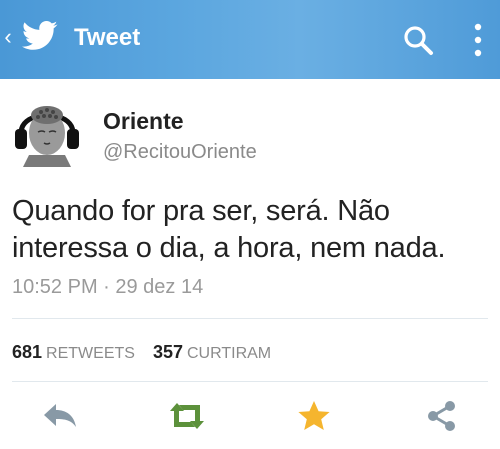 Image resolution: width=500 pixels, height=449 pixels. What do you see at coordinates (143, 121) in the screenshot?
I see `author-name: Oriente` at bounding box center [143, 121].